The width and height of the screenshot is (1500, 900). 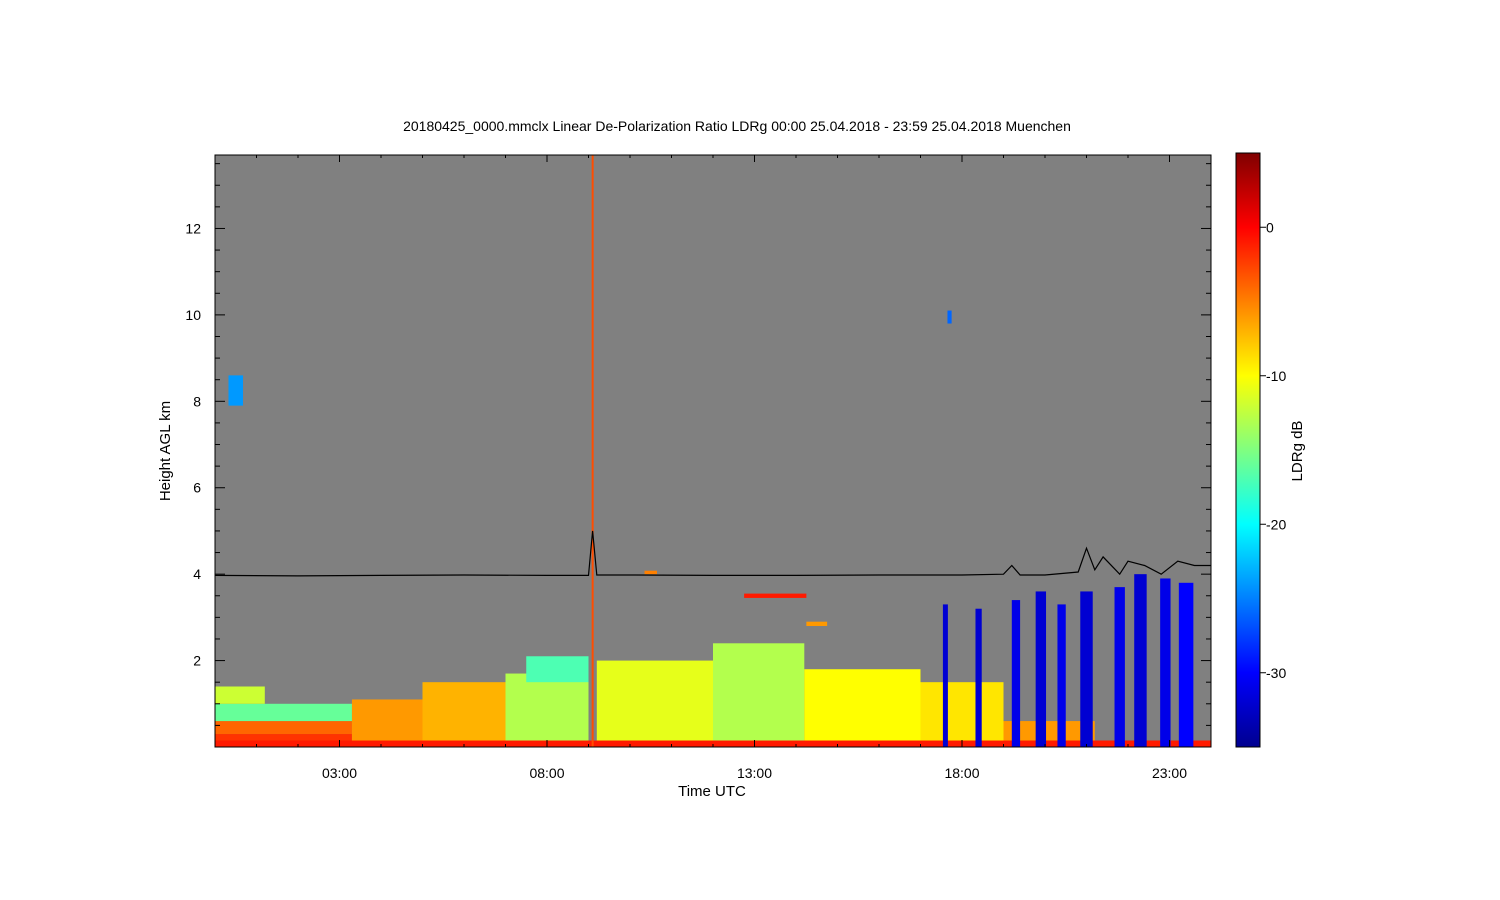 What do you see at coordinates (546, 773) in the screenshot?
I see `x-tick-label: 08:00` at bounding box center [546, 773].